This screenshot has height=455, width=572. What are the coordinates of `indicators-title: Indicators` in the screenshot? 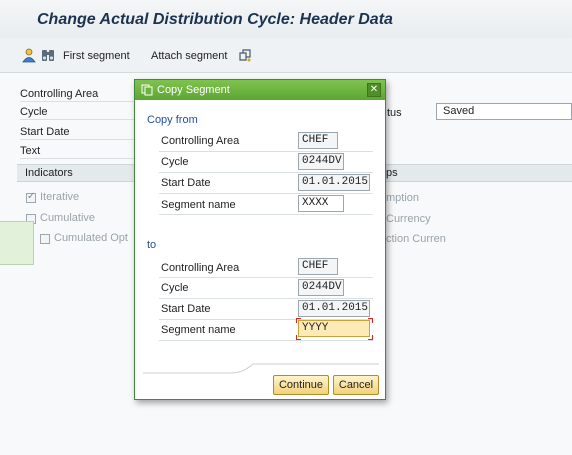 It's located at (49, 173).